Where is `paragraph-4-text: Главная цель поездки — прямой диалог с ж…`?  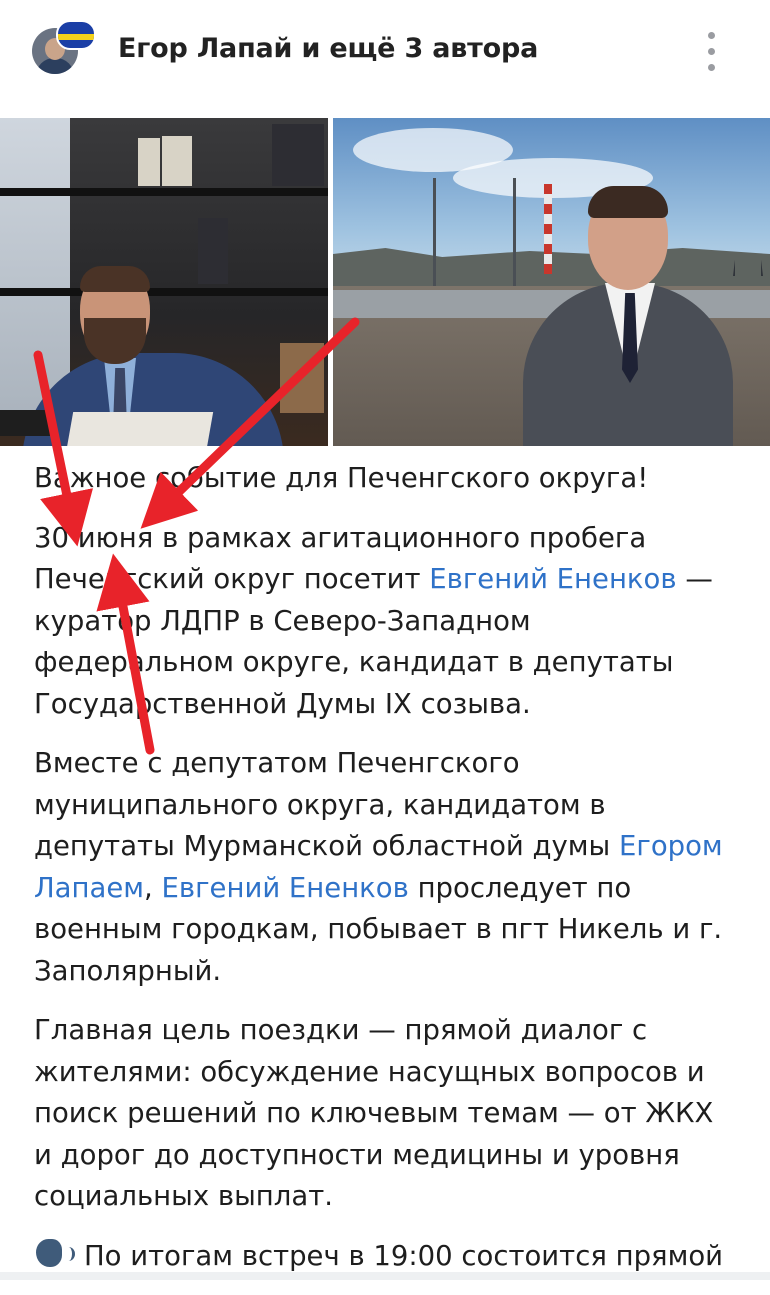 paragraph-4-text: Главная цель поездки — прямой диалог с ж… is located at coordinates (374, 1113).